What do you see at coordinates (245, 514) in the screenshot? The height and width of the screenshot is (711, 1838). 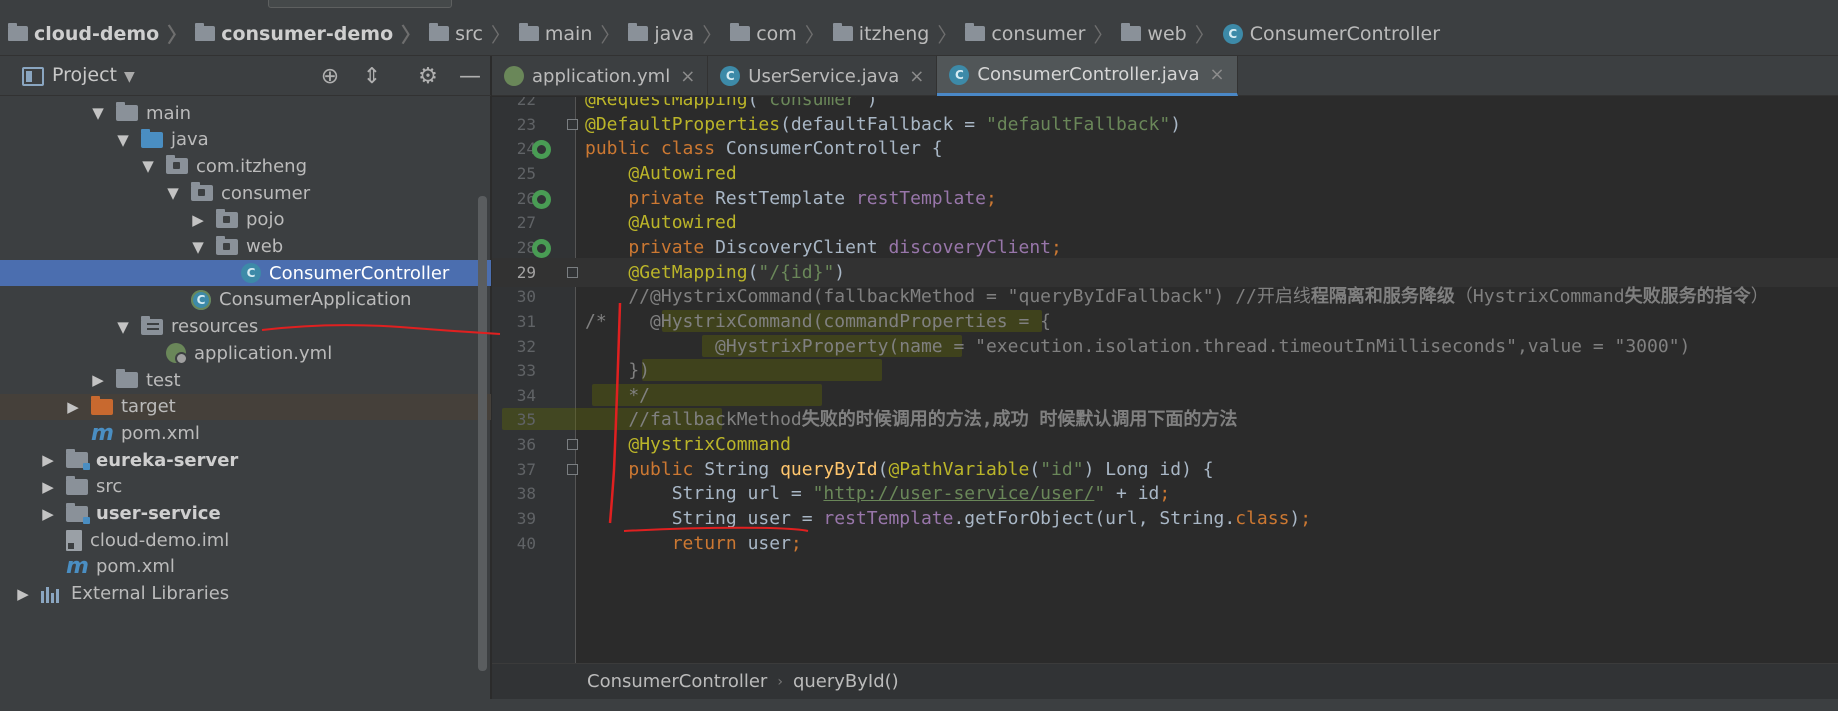 I see `tree-item: ▶ user-service` at bounding box center [245, 514].